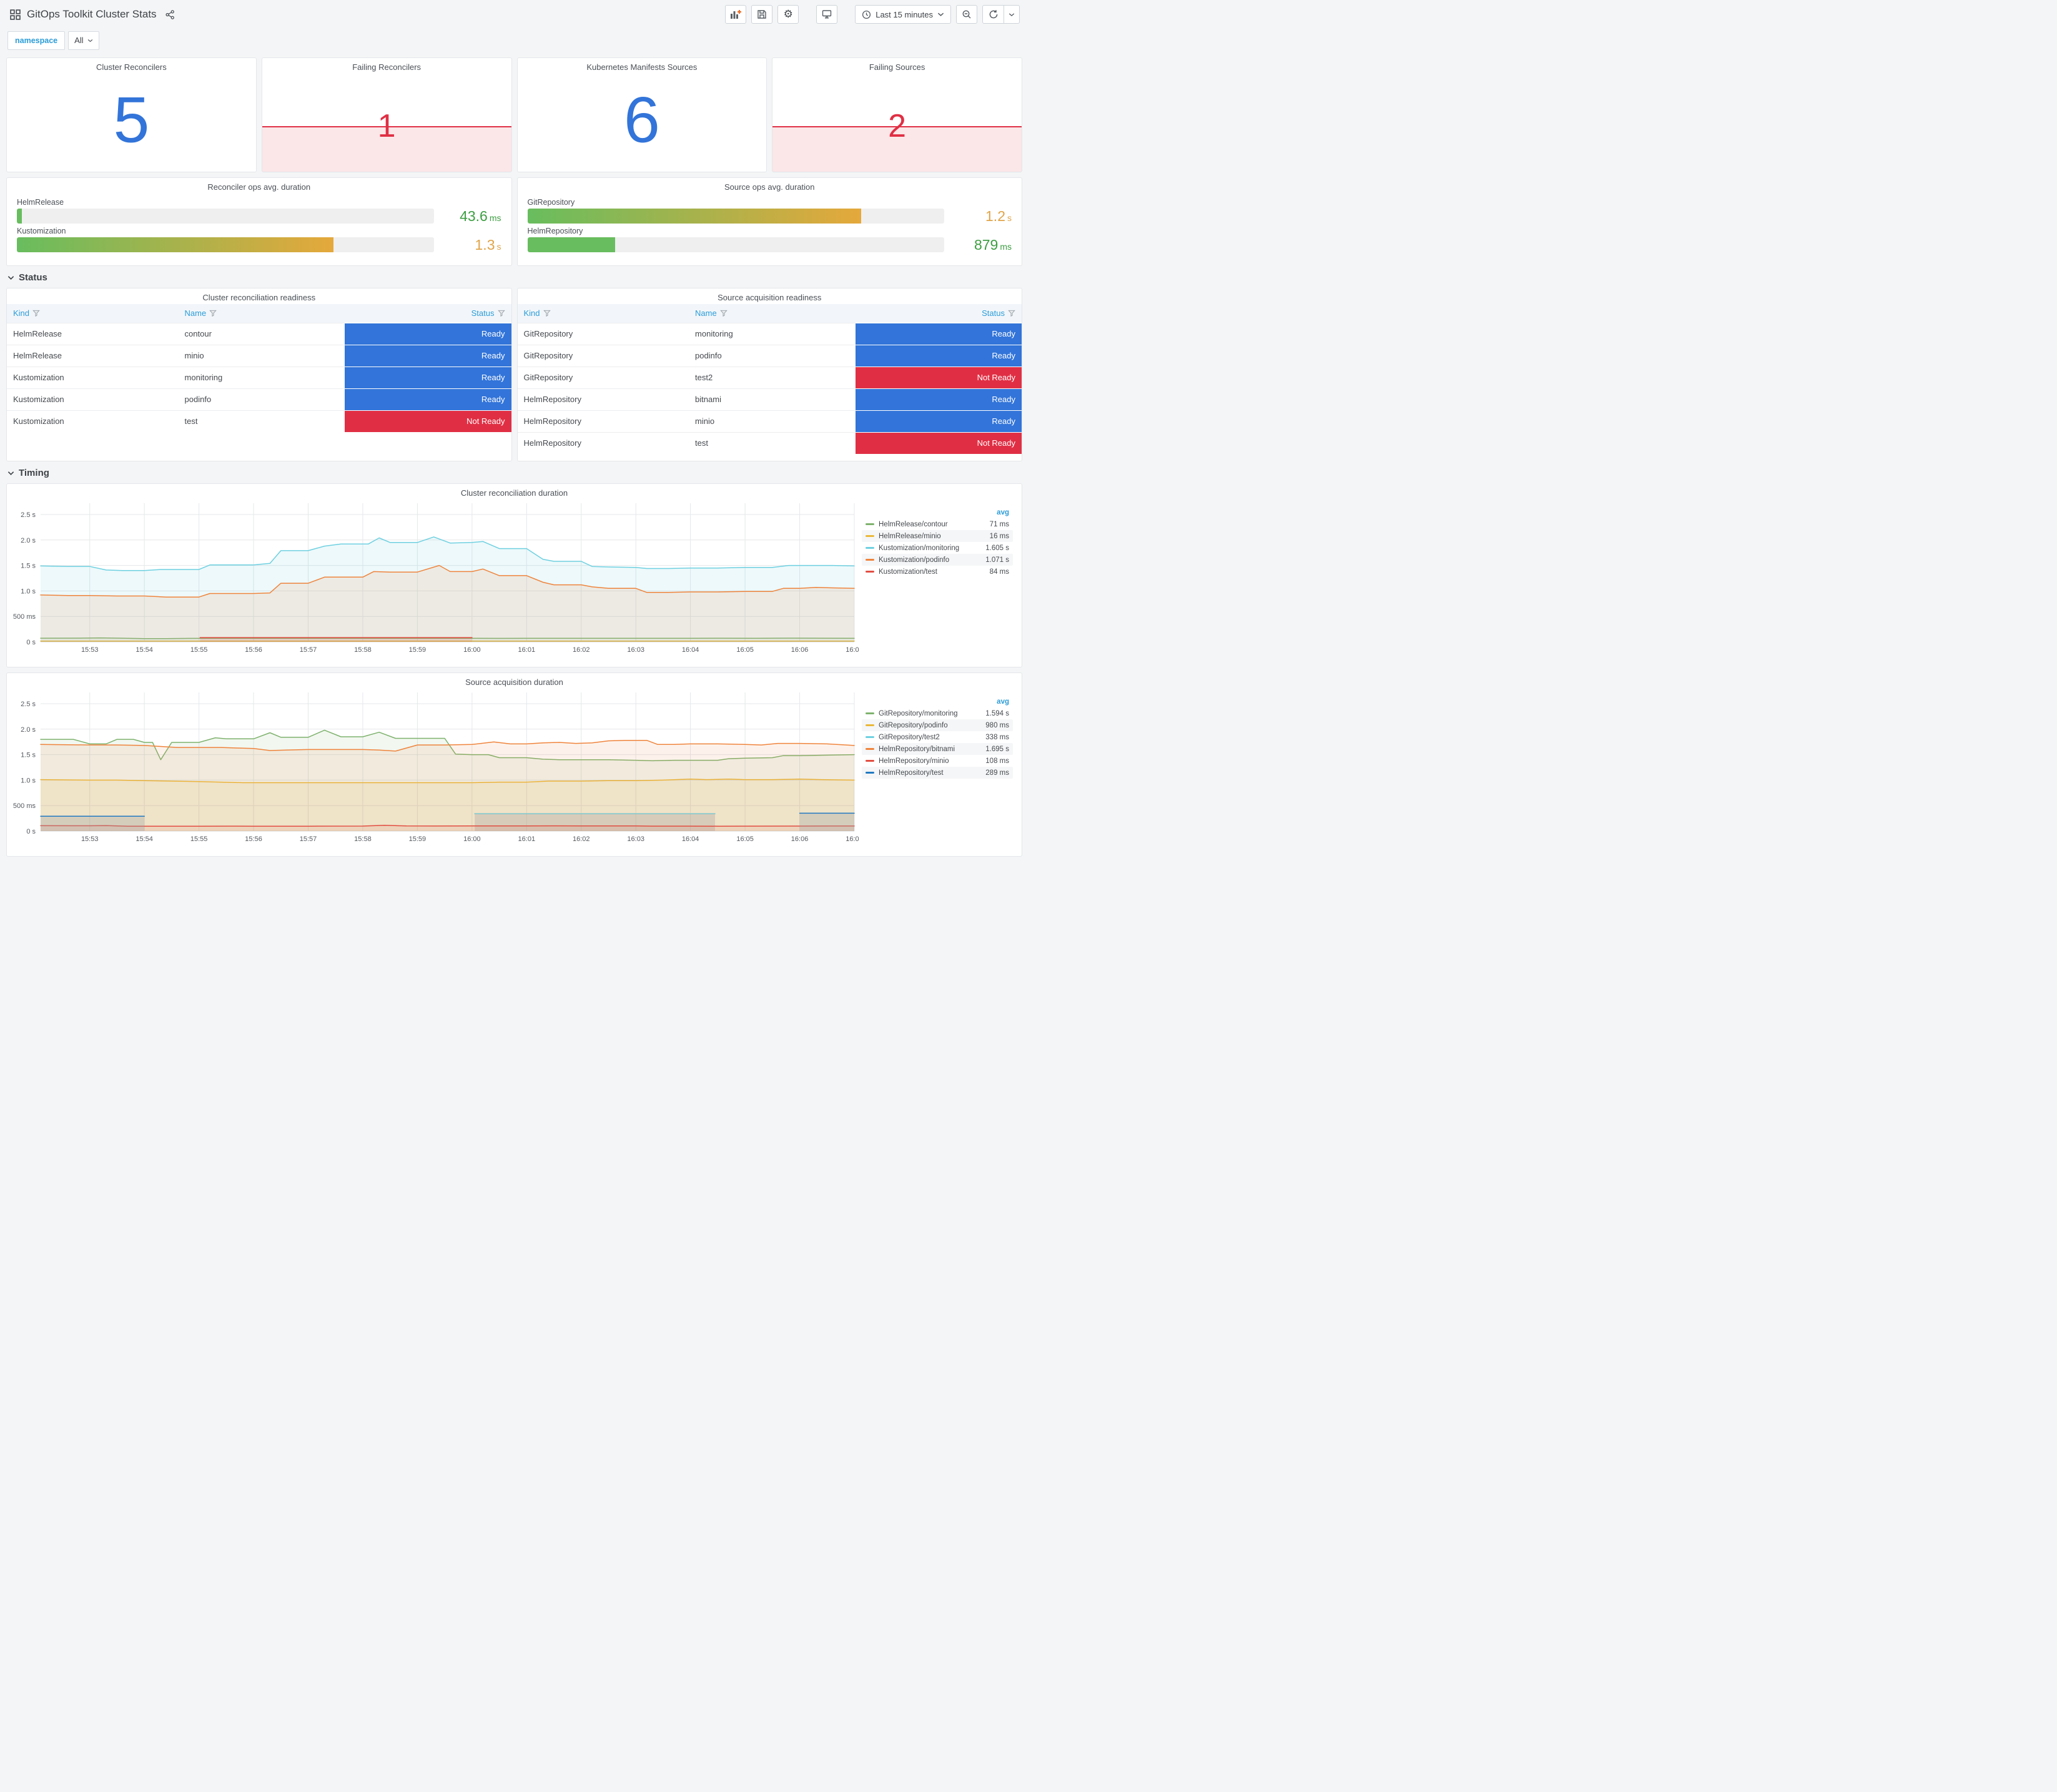  Describe the element at coordinates (92, 14) in the screenshot. I see `dashboard-title: GitOps Toolkit Cluster Stats` at that location.